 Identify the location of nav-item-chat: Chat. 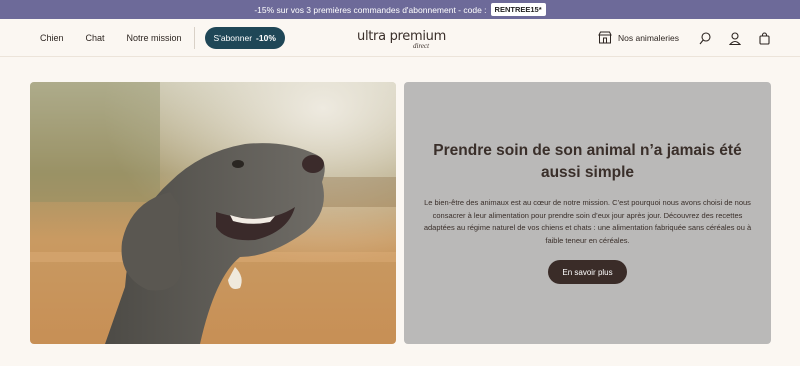
(95, 38).